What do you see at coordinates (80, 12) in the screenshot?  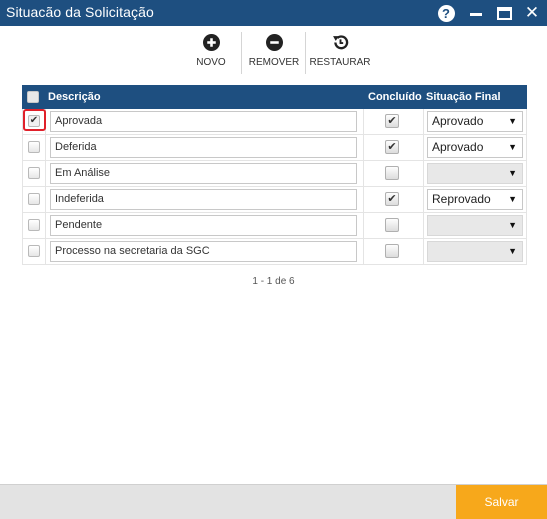 I see `window-title: Situacão da Solicitação` at bounding box center [80, 12].